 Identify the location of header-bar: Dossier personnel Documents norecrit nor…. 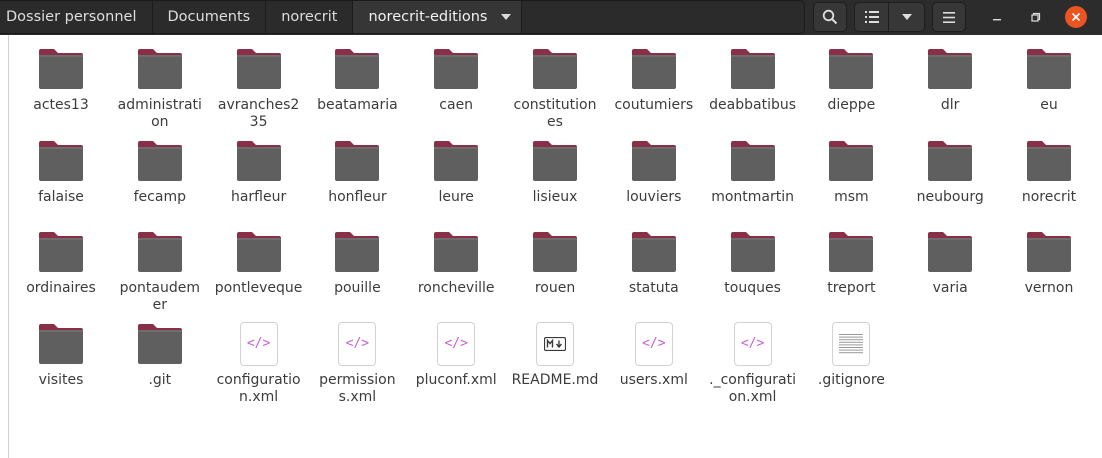
(551, 17).